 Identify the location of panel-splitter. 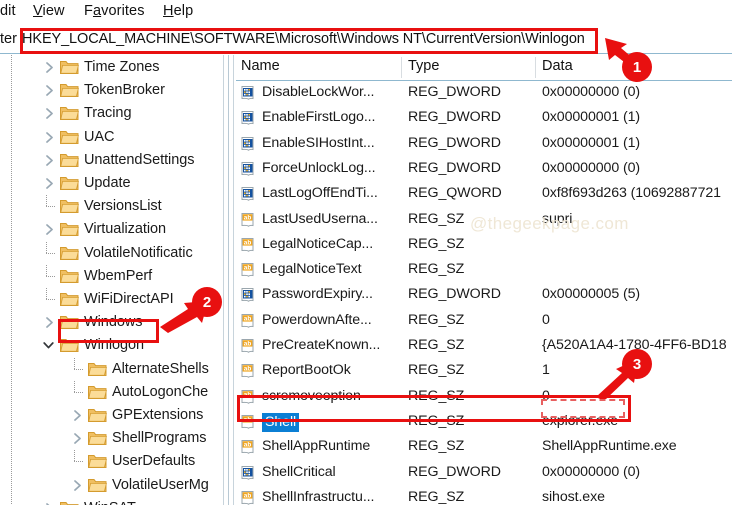
(229, 280).